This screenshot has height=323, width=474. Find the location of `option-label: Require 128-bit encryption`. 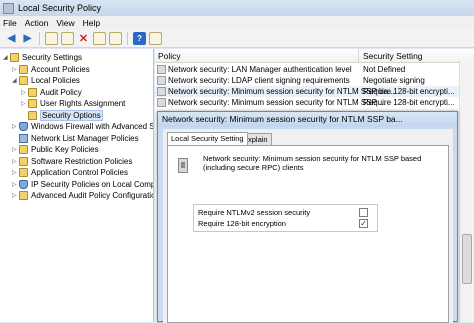

option-label: Require 128-bit encryption is located at coordinates (242, 223).